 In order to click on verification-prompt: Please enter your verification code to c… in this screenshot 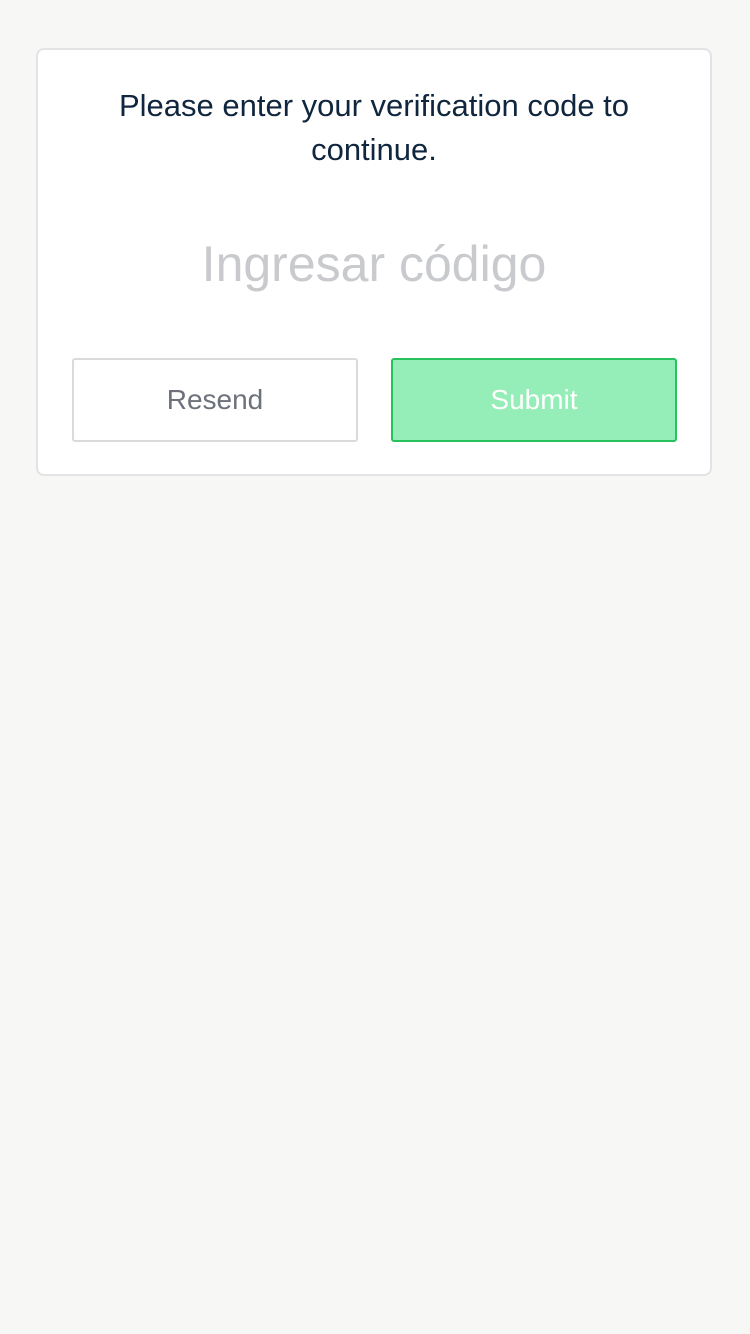, I will do `click(374, 127)`.